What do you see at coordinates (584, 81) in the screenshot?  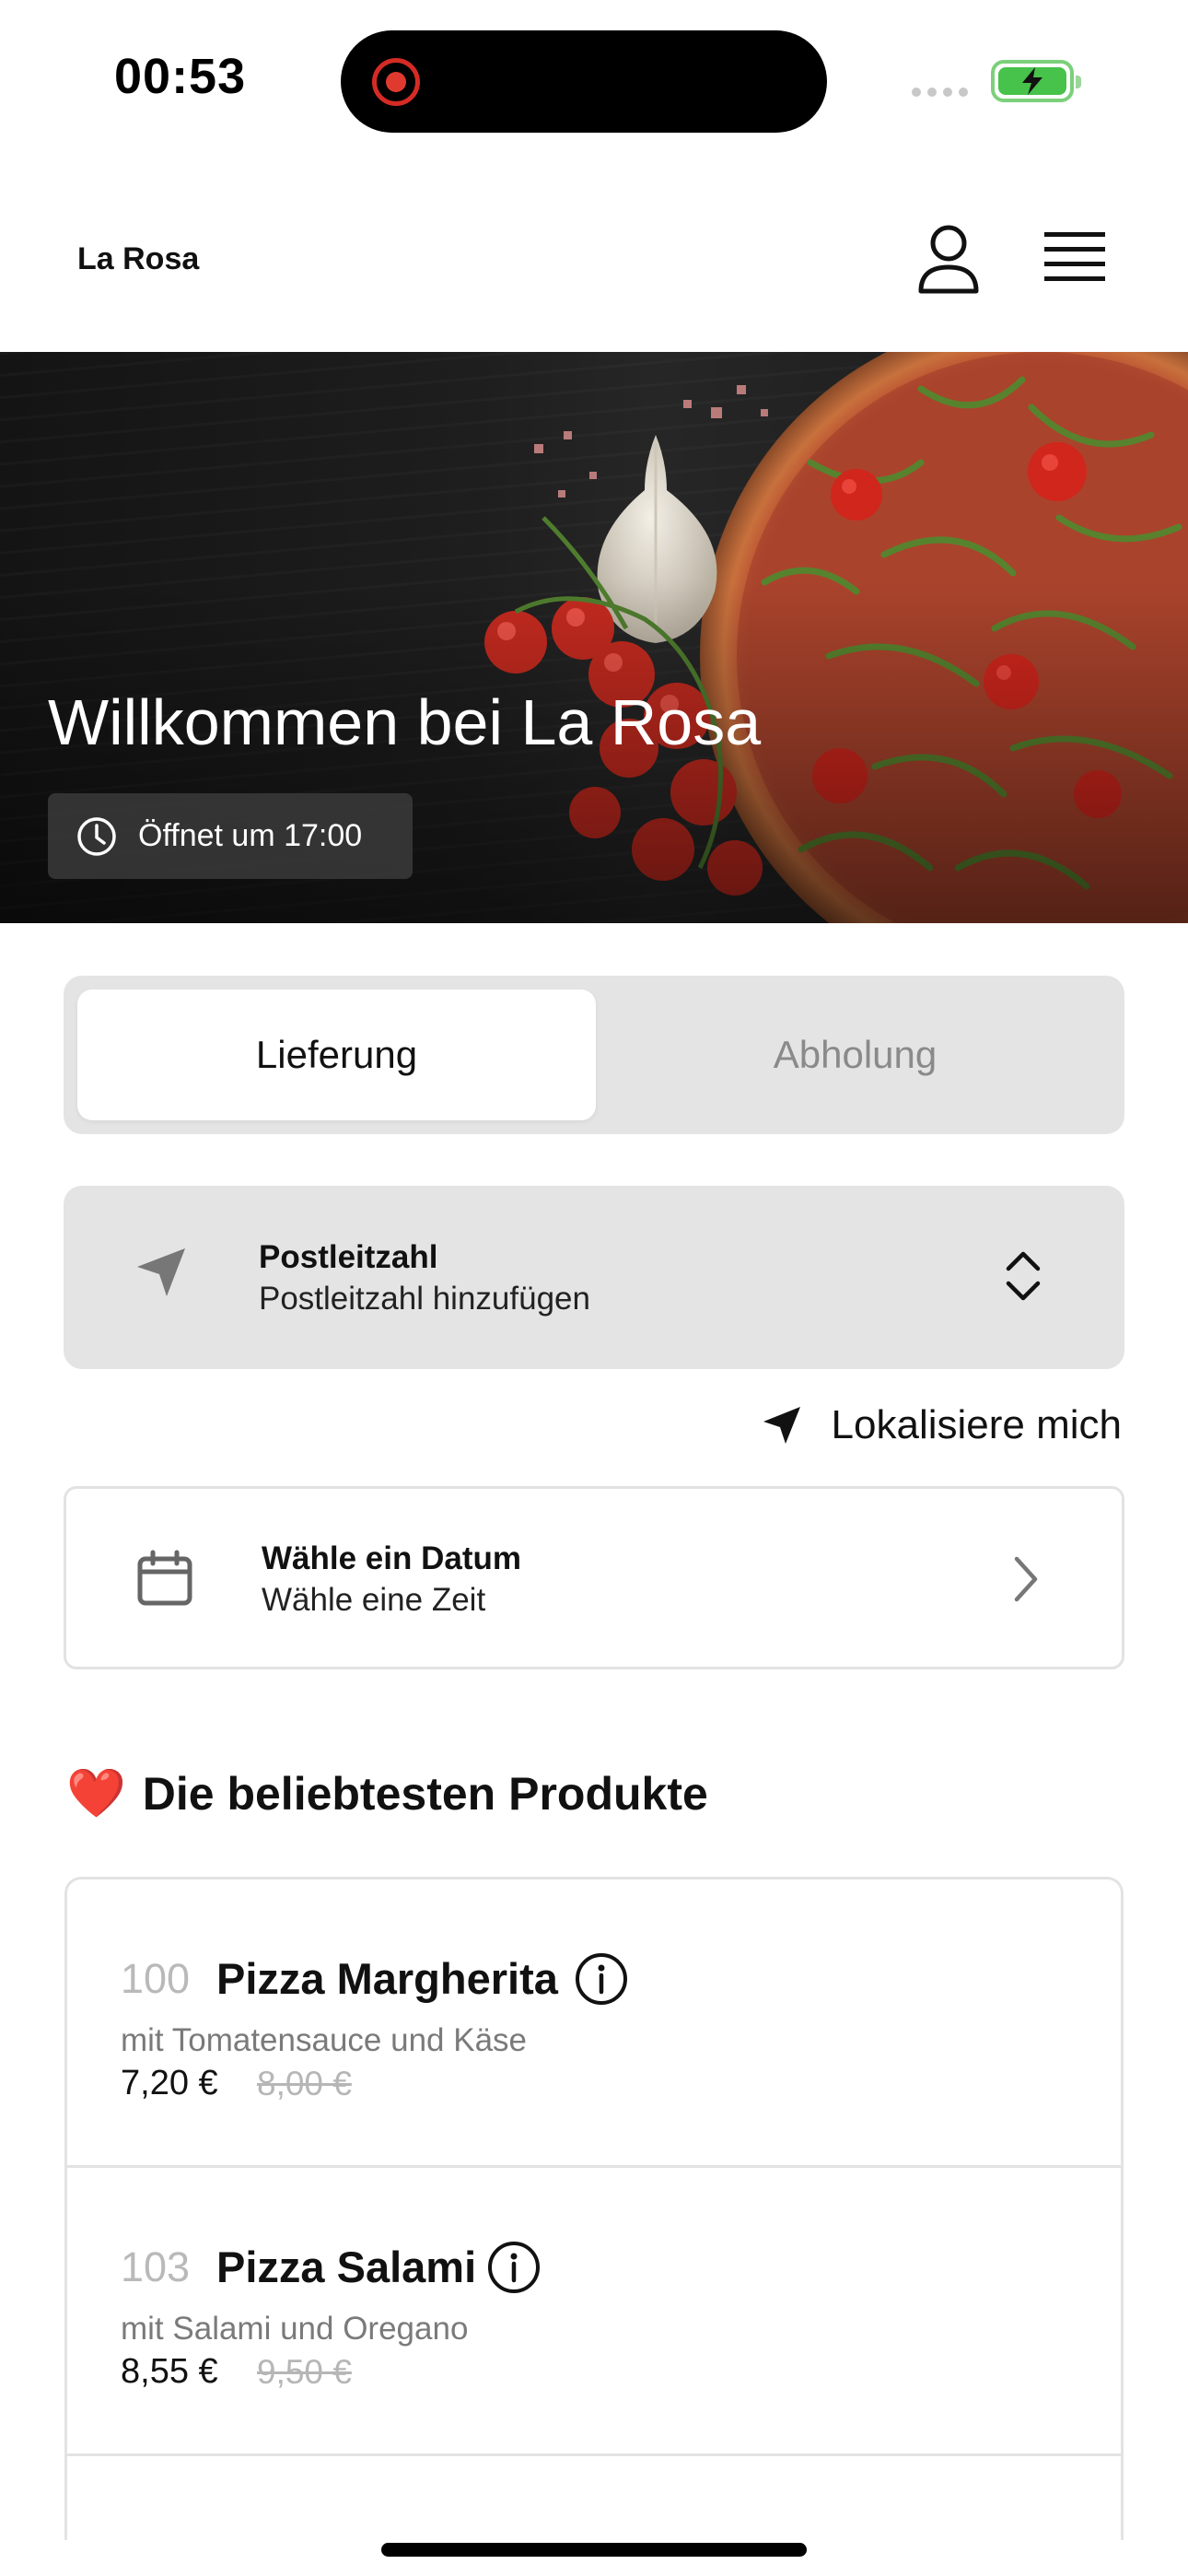 I see `dynamic-island` at bounding box center [584, 81].